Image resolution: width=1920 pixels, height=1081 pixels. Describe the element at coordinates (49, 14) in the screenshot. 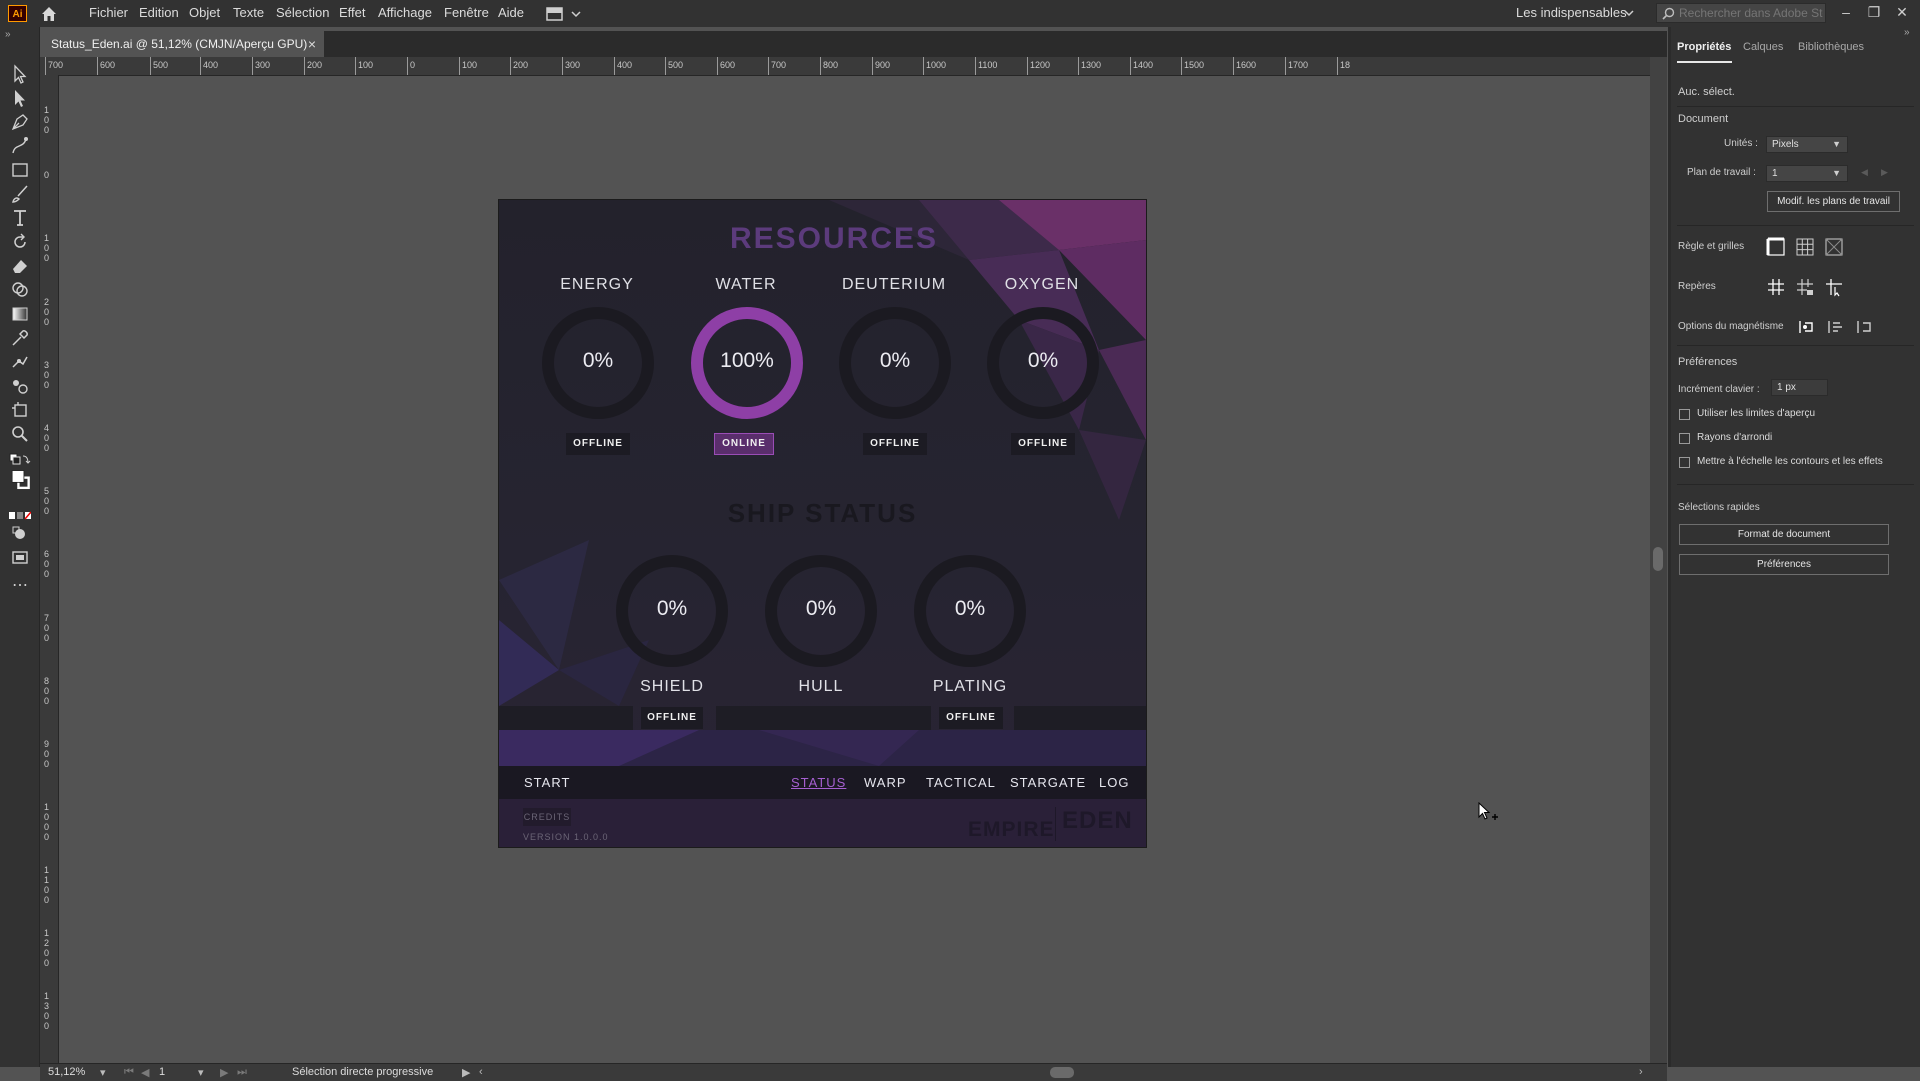

I see `home-icon` at that location.